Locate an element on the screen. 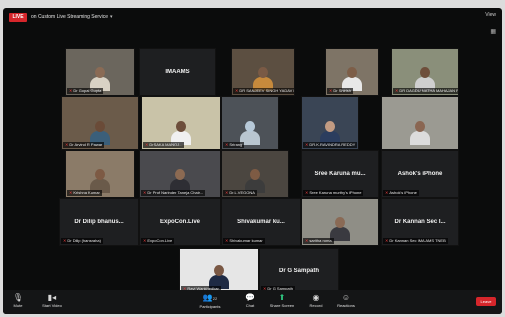 This screenshot has height=317, width=505. participant-tile: IMAAMS is located at coordinates (177, 72).